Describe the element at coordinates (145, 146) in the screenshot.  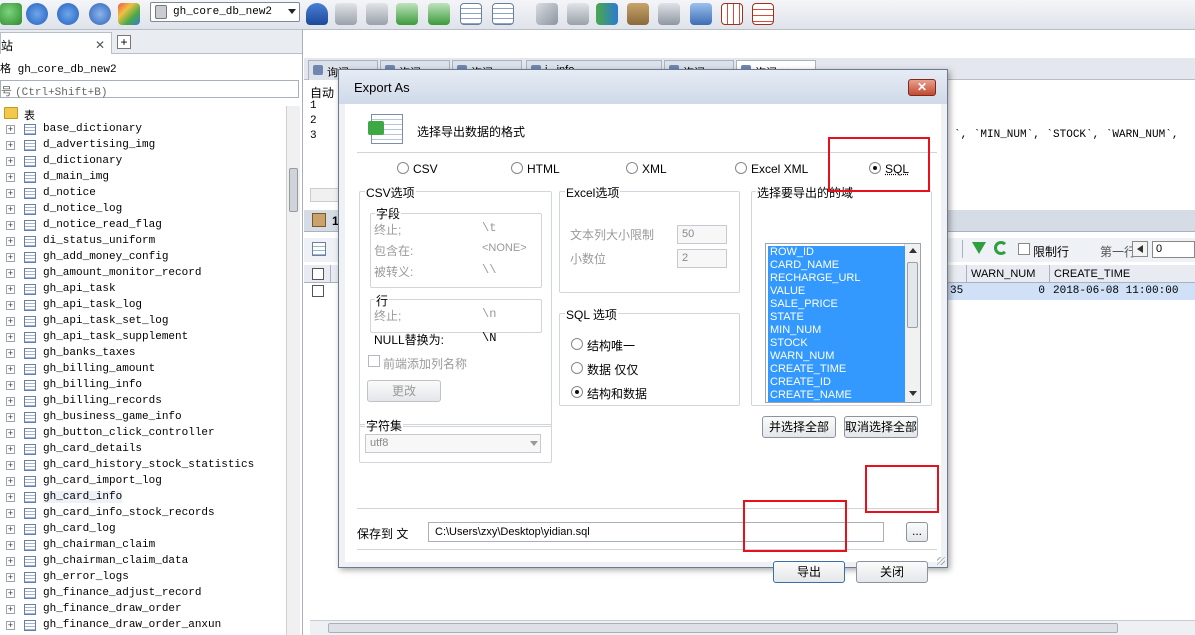
I see `tree-item-table: + d_advertising_img` at that location.